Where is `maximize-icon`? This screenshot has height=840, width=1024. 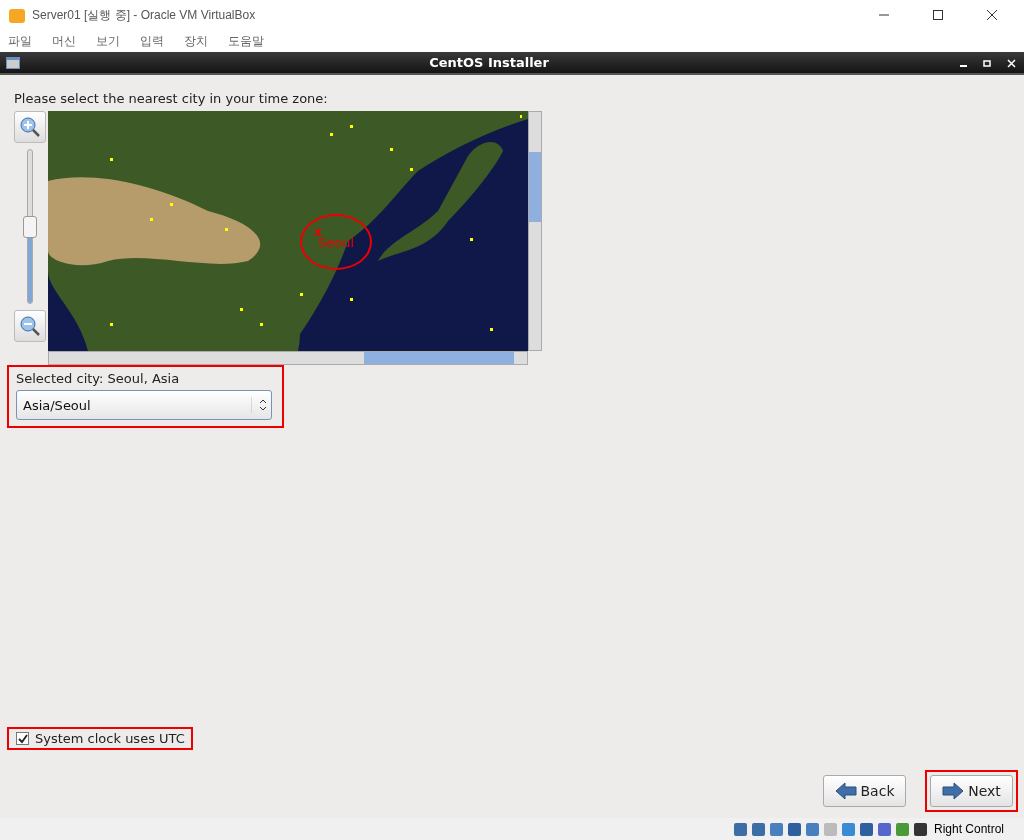 maximize-icon is located at coordinates (938, 15).